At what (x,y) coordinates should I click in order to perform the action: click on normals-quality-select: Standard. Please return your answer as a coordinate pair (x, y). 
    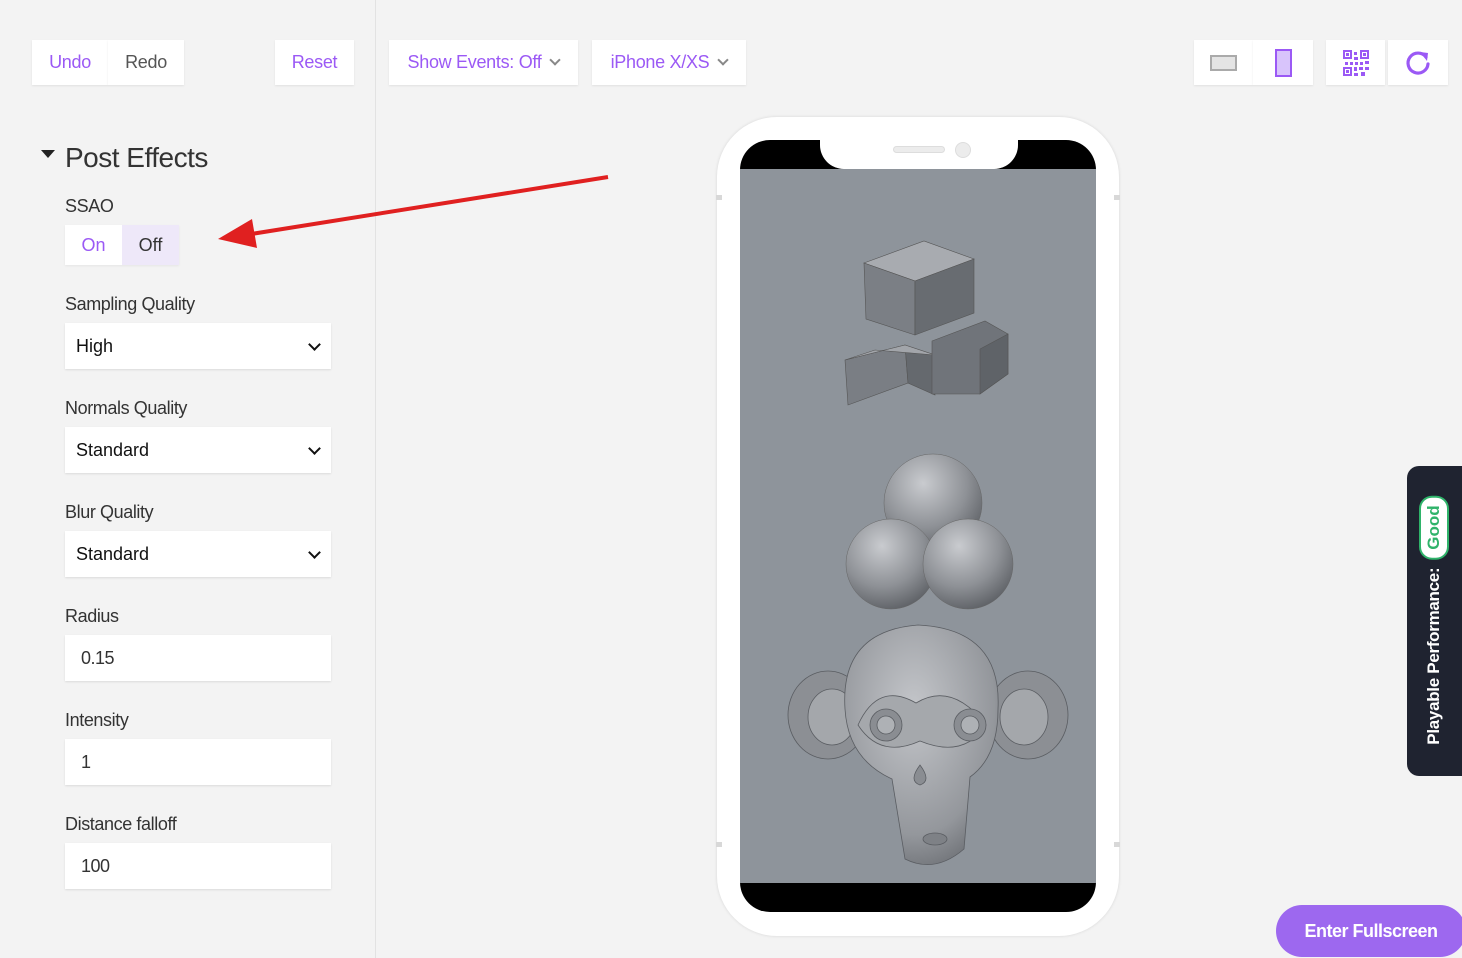
    Looking at the image, I should click on (198, 450).